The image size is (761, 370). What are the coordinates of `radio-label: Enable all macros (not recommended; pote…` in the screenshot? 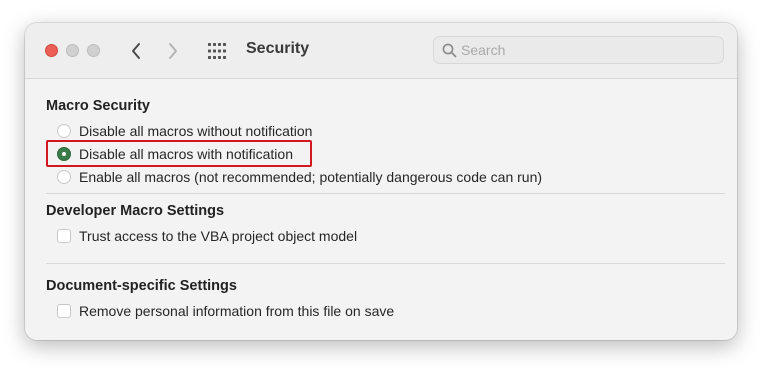 It's located at (311, 177).